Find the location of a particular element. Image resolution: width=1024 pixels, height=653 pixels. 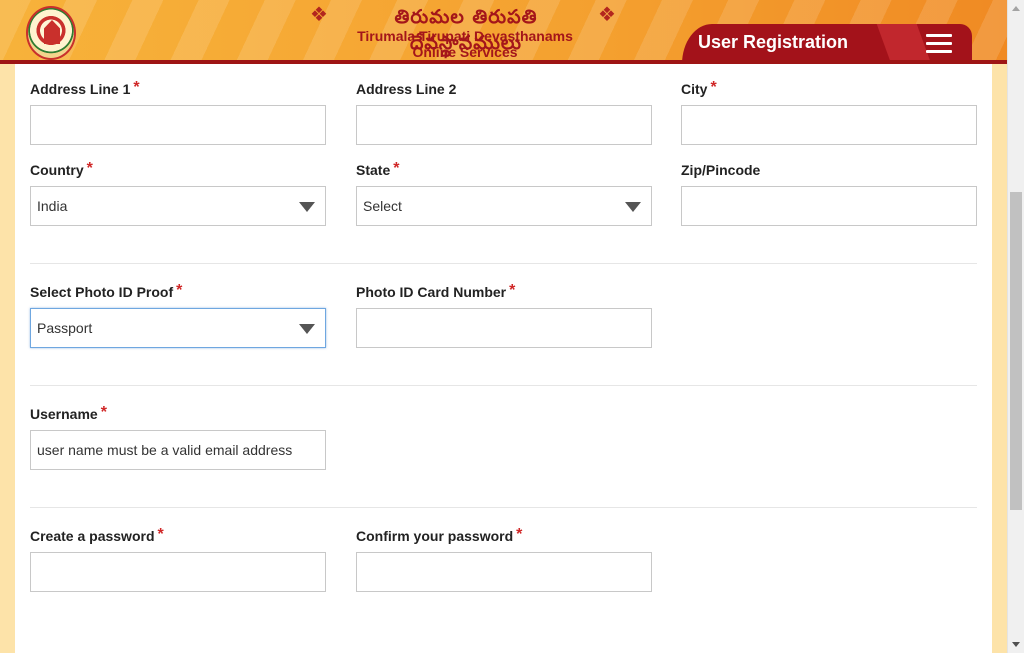

zip-label: Zip/Pincode is located at coordinates (721, 170).